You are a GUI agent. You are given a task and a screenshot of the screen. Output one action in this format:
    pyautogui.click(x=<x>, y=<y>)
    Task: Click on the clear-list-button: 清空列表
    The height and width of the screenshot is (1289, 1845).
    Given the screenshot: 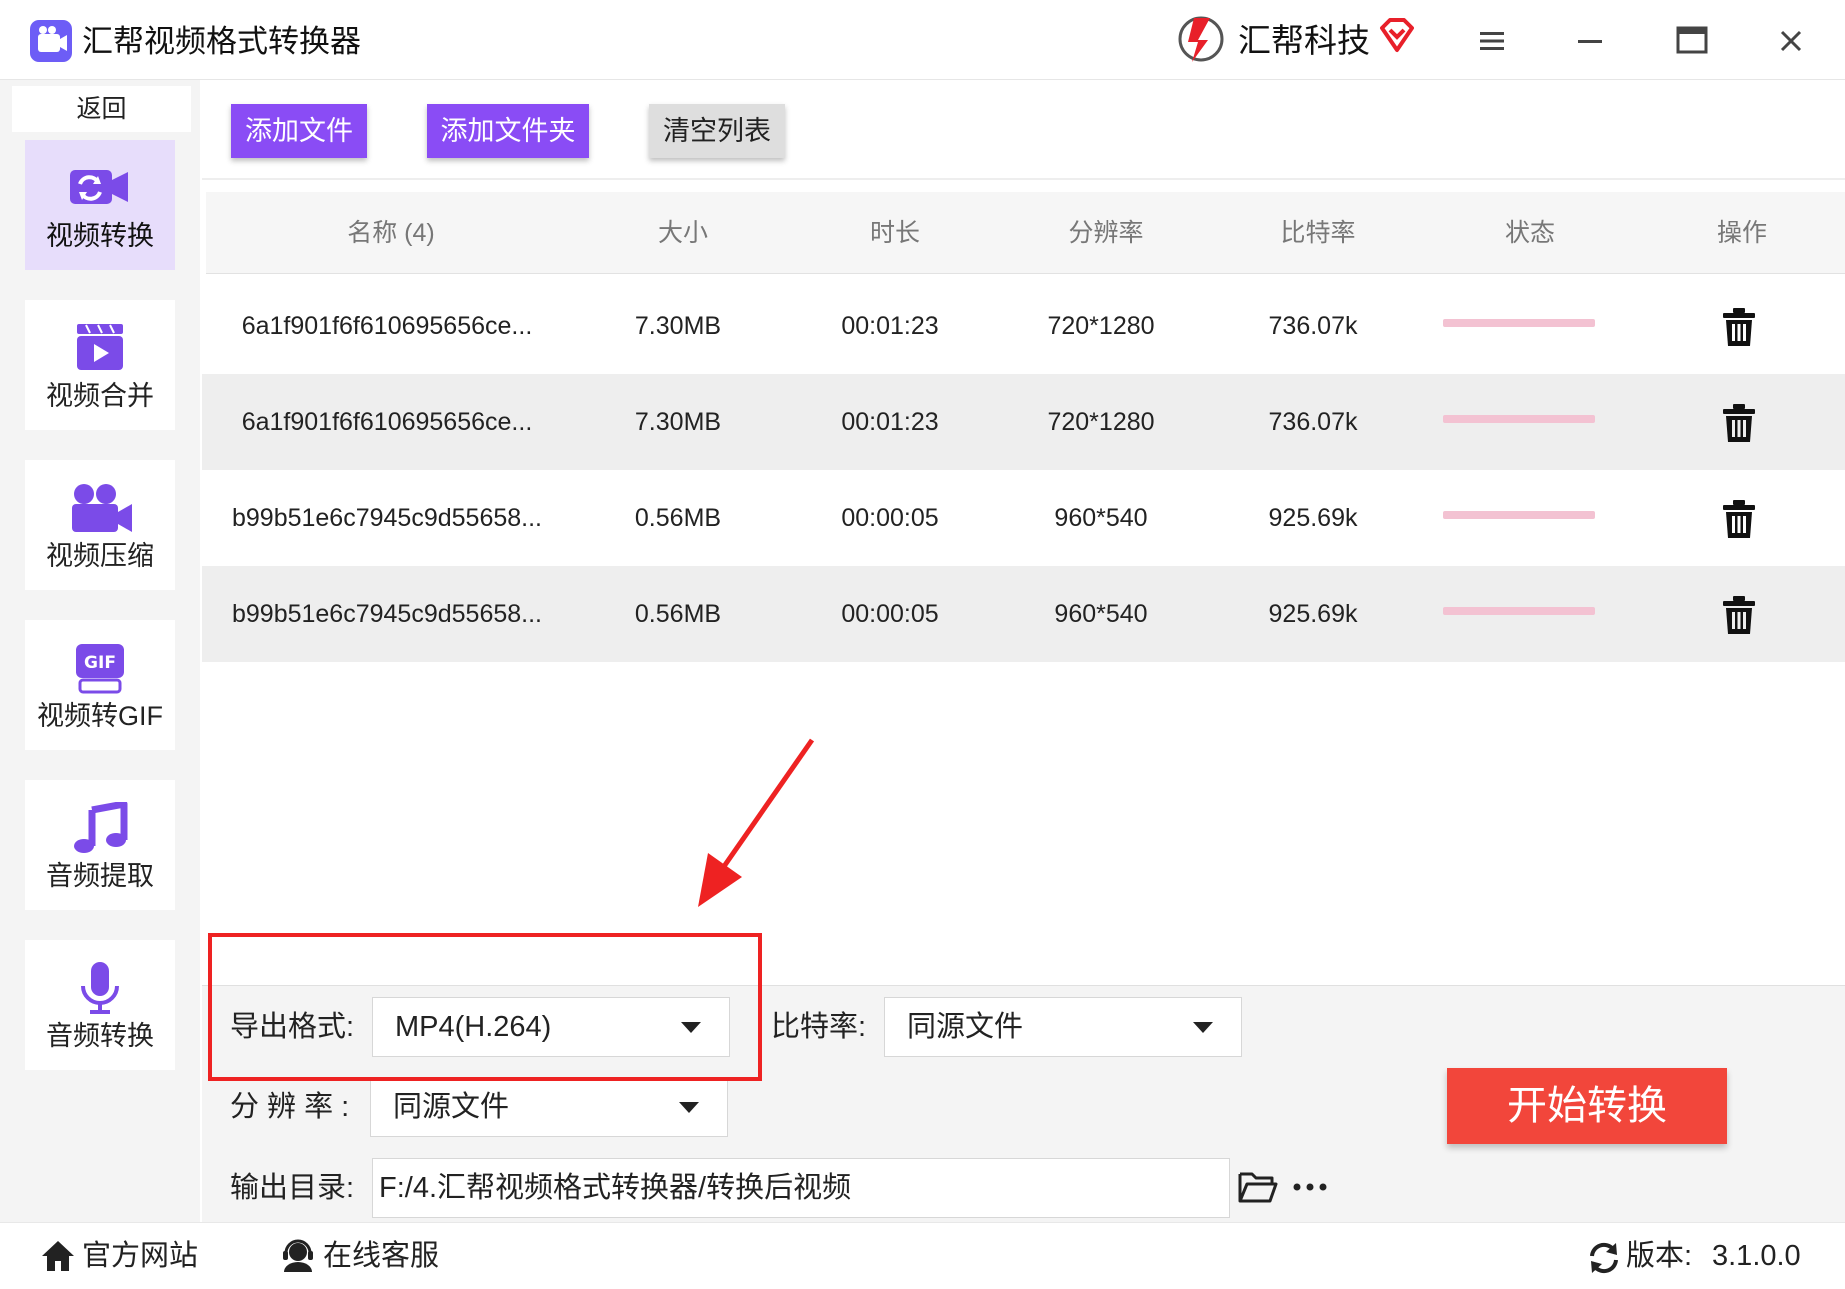 What is the action you would take?
    pyautogui.click(x=717, y=131)
    